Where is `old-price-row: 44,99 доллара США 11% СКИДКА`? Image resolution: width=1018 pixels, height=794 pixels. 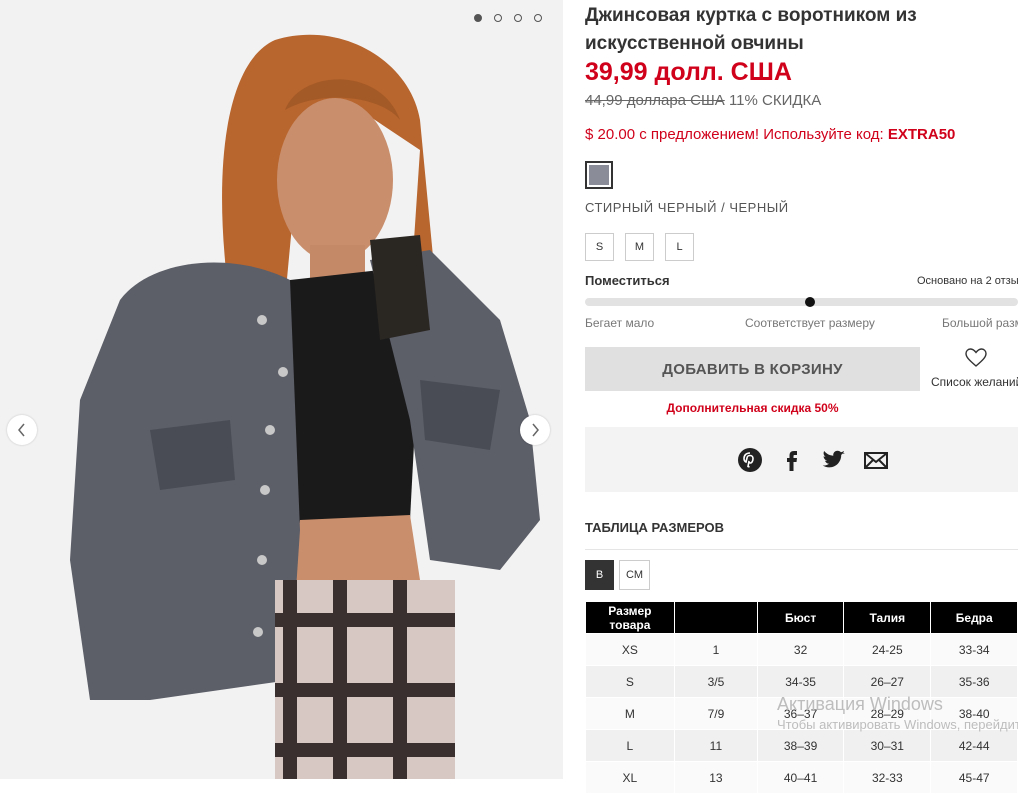
old-price-row: 44,99 доллара США 11% СКИДКА is located at coordinates (703, 100).